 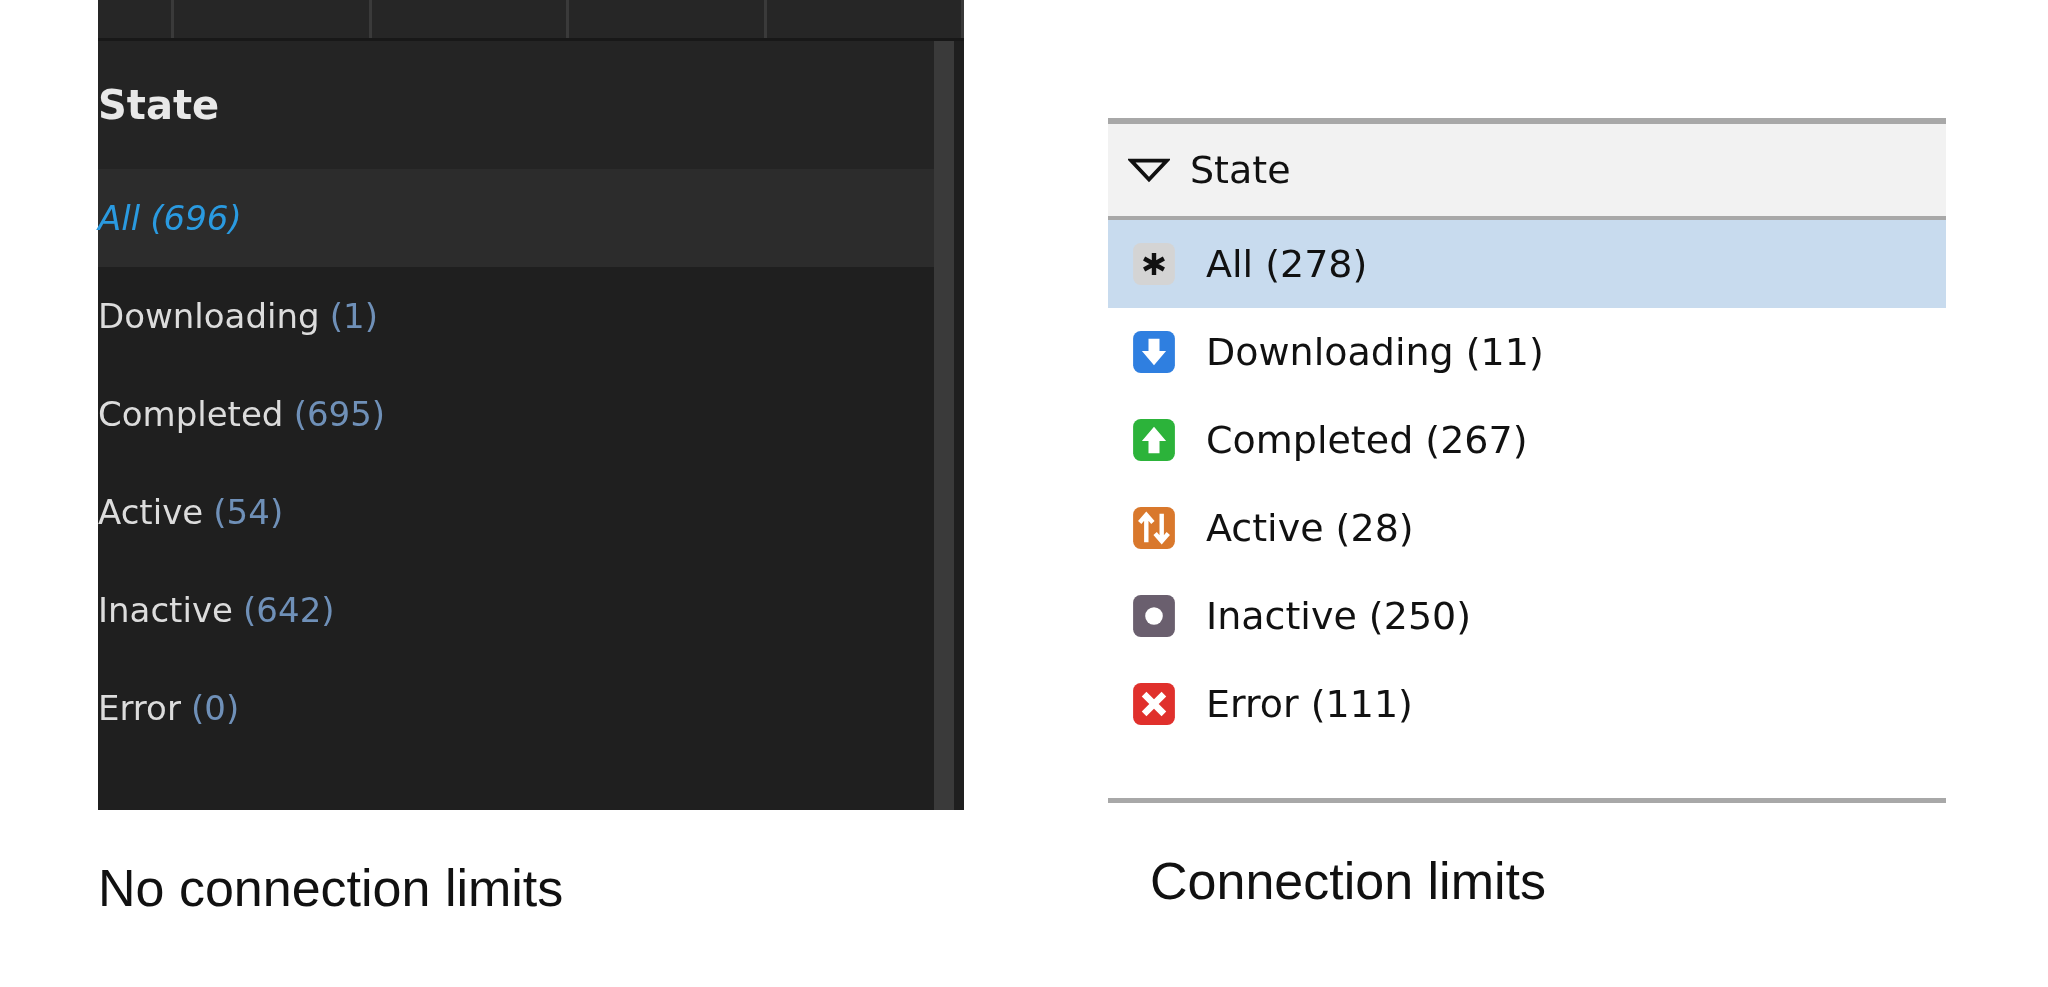 What do you see at coordinates (1154, 264) in the screenshot?
I see `asterisk-icon` at bounding box center [1154, 264].